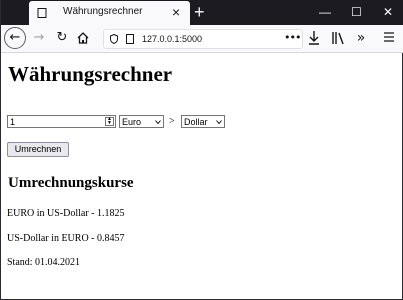  Describe the element at coordinates (90, 74) in the screenshot. I see `page-title: Währungsrechner` at that location.